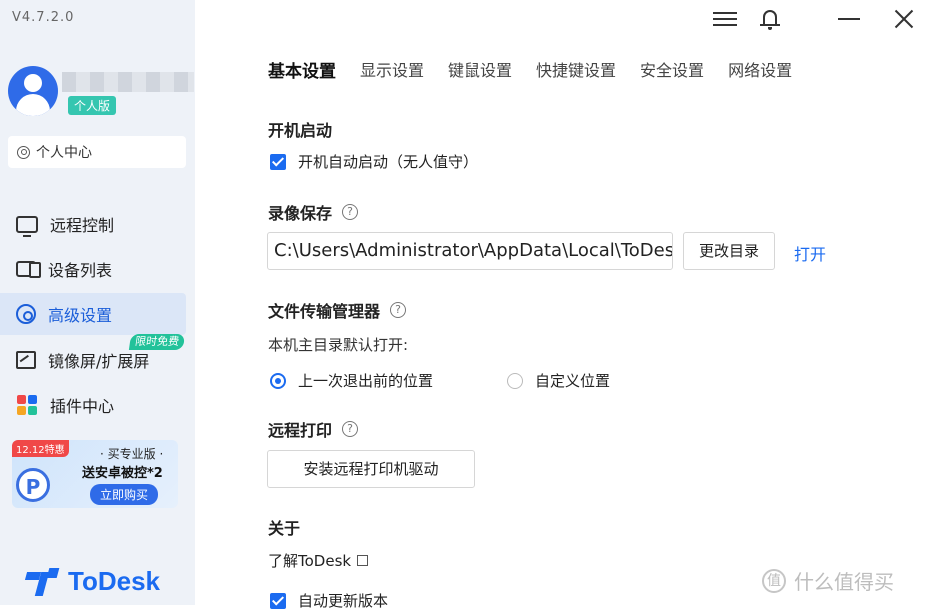 This screenshot has width=928, height=611. What do you see at coordinates (28, 269) in the screenshot?
I see `devices-icon` at bounding box center [28, 269].